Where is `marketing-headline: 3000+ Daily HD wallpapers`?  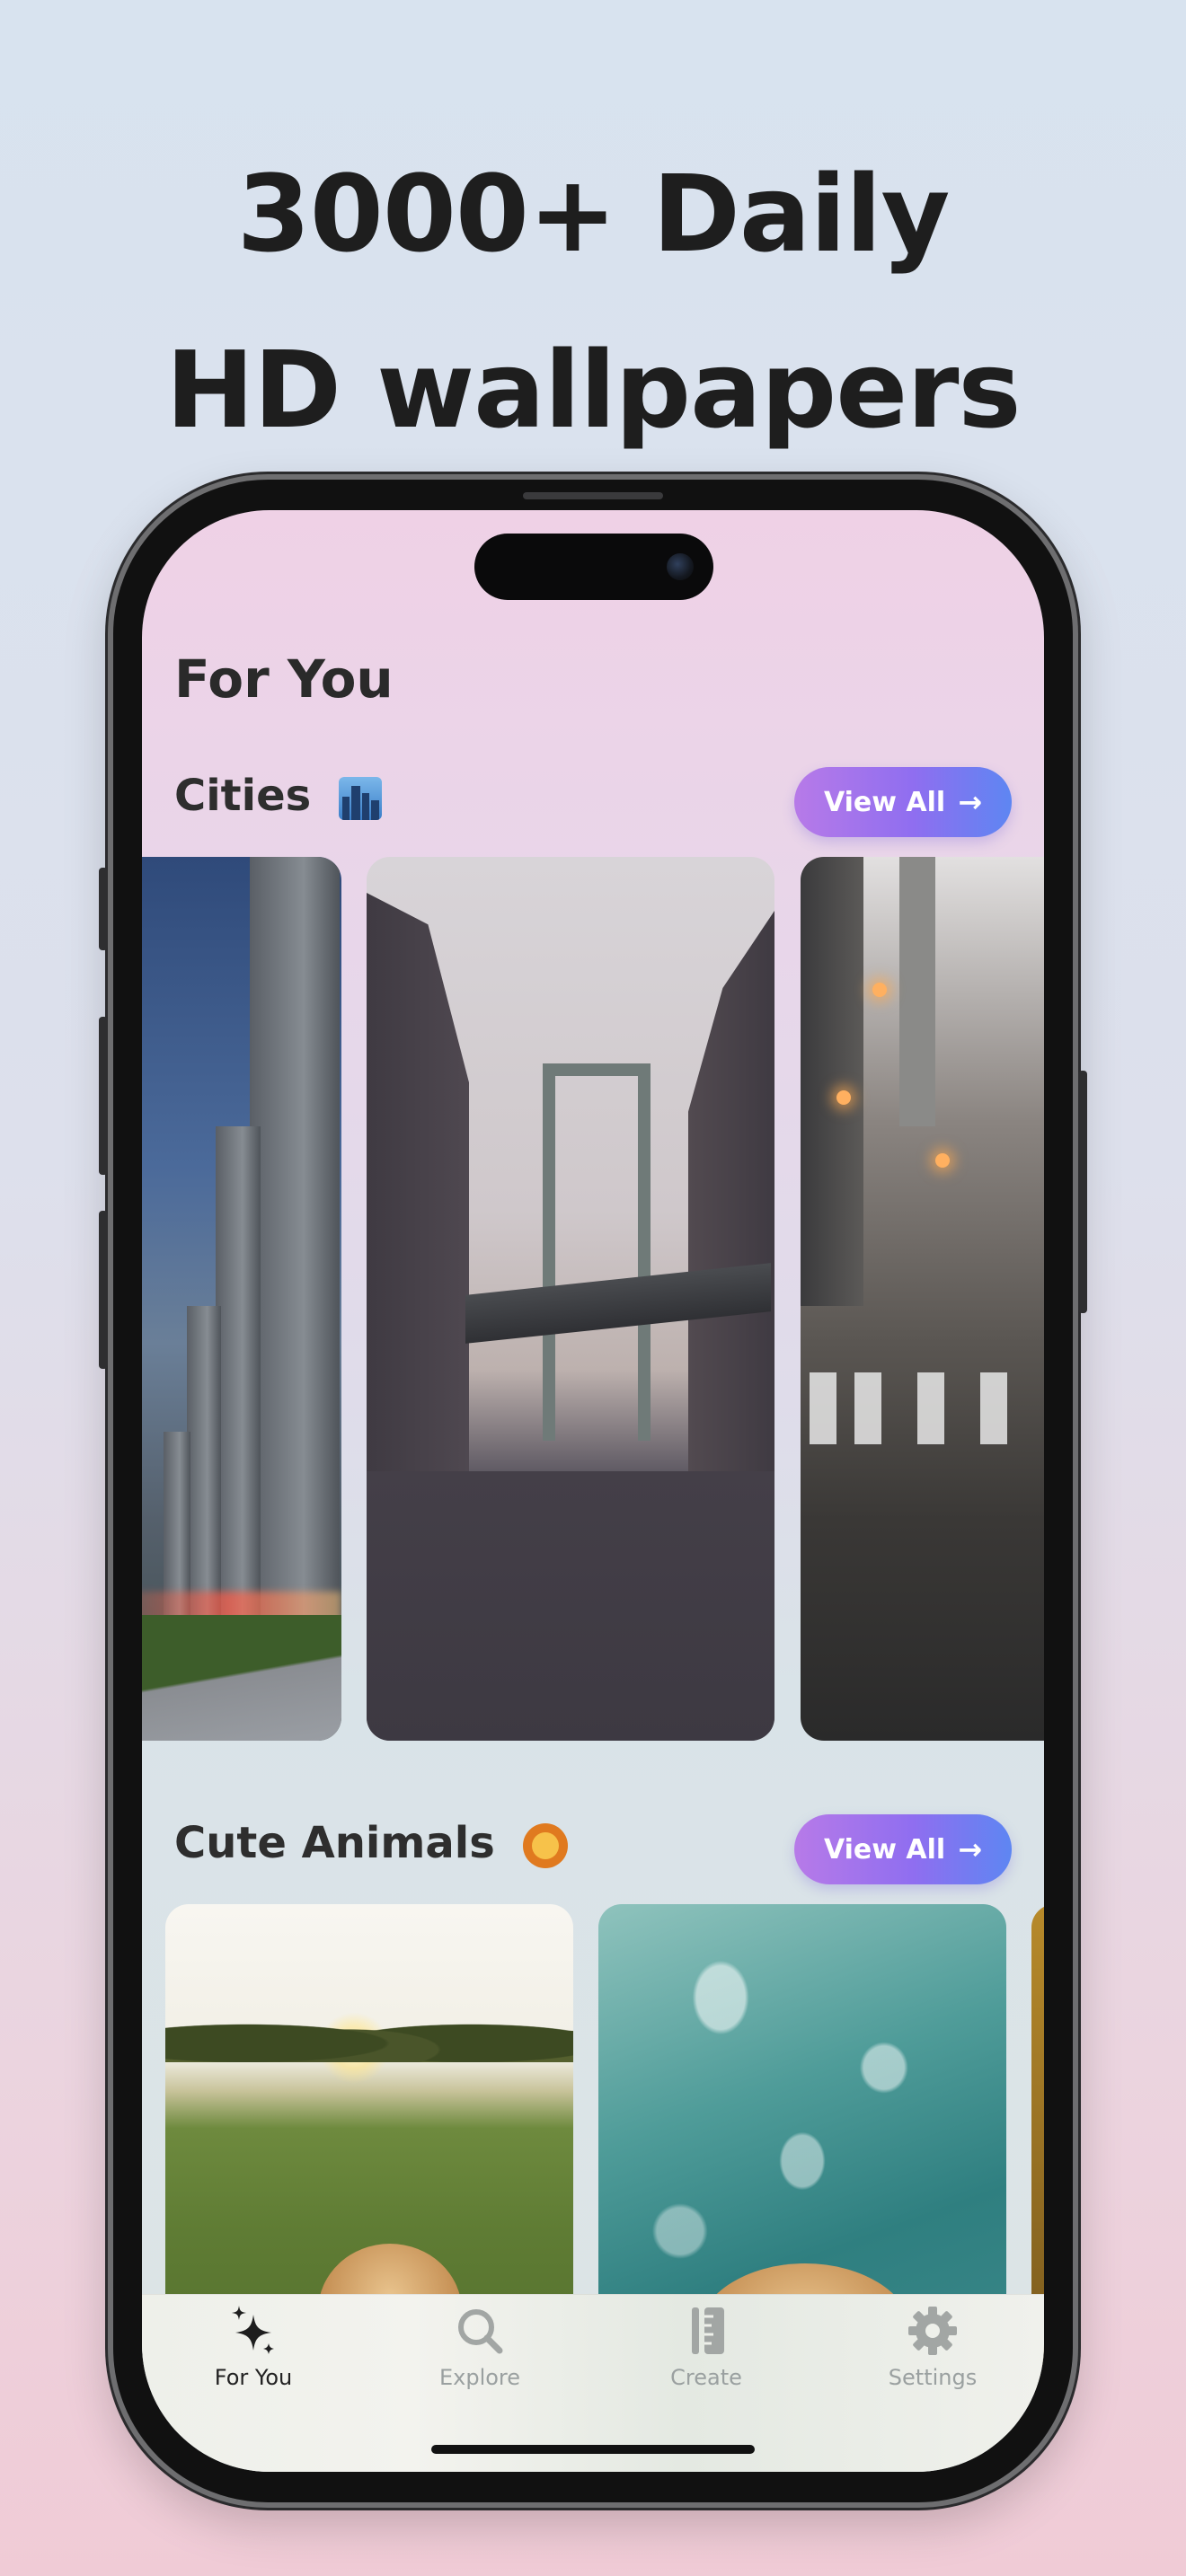
marketing-headline: 3000+ Daily HD wallpapers is located at coordinates (593, 302).